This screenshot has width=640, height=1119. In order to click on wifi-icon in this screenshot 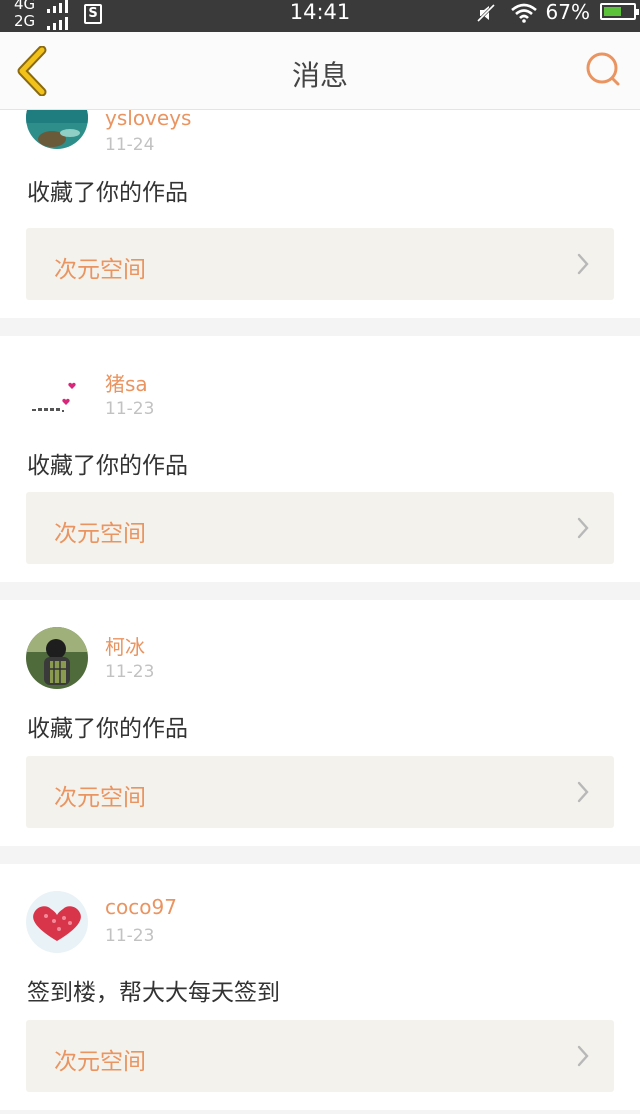, I will do `click(524, 13)`.